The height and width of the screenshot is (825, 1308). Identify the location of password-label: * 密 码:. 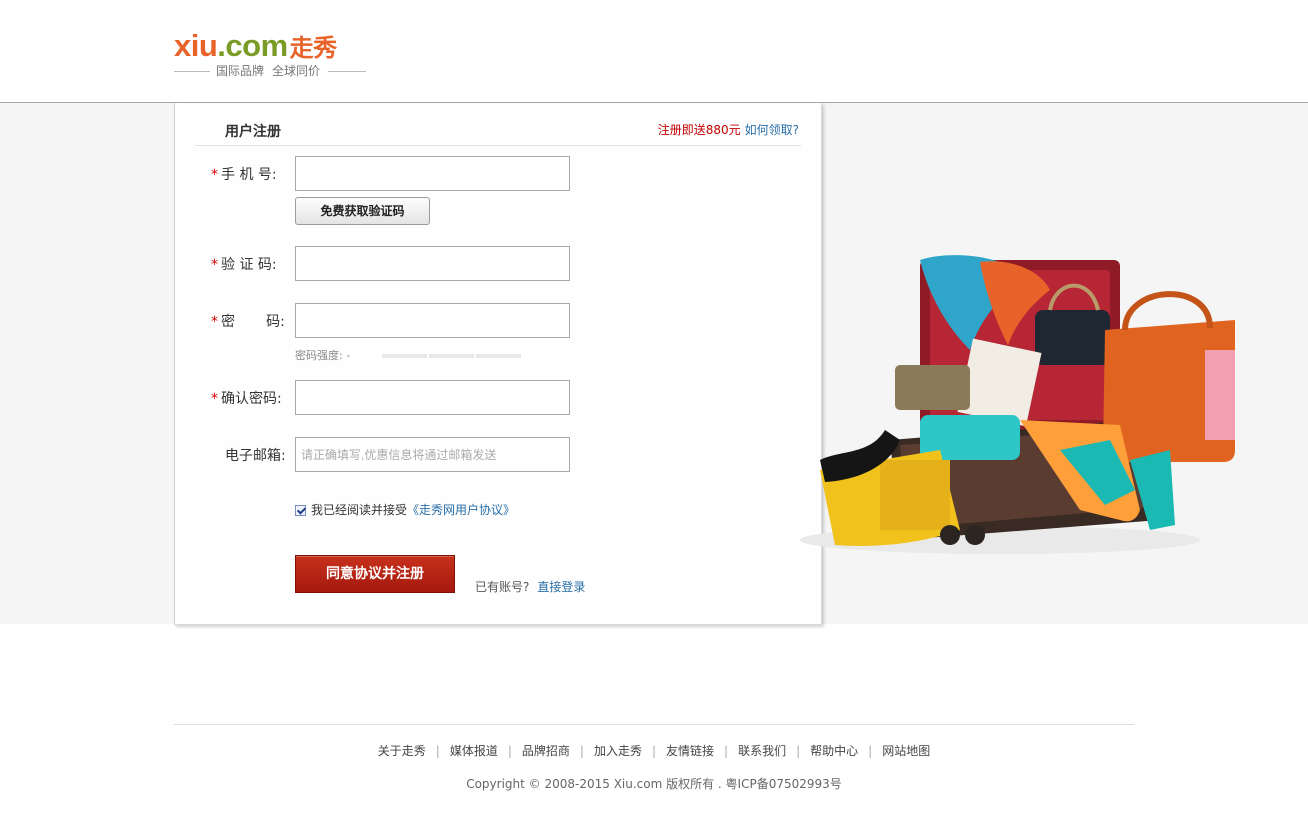
(251, 321).